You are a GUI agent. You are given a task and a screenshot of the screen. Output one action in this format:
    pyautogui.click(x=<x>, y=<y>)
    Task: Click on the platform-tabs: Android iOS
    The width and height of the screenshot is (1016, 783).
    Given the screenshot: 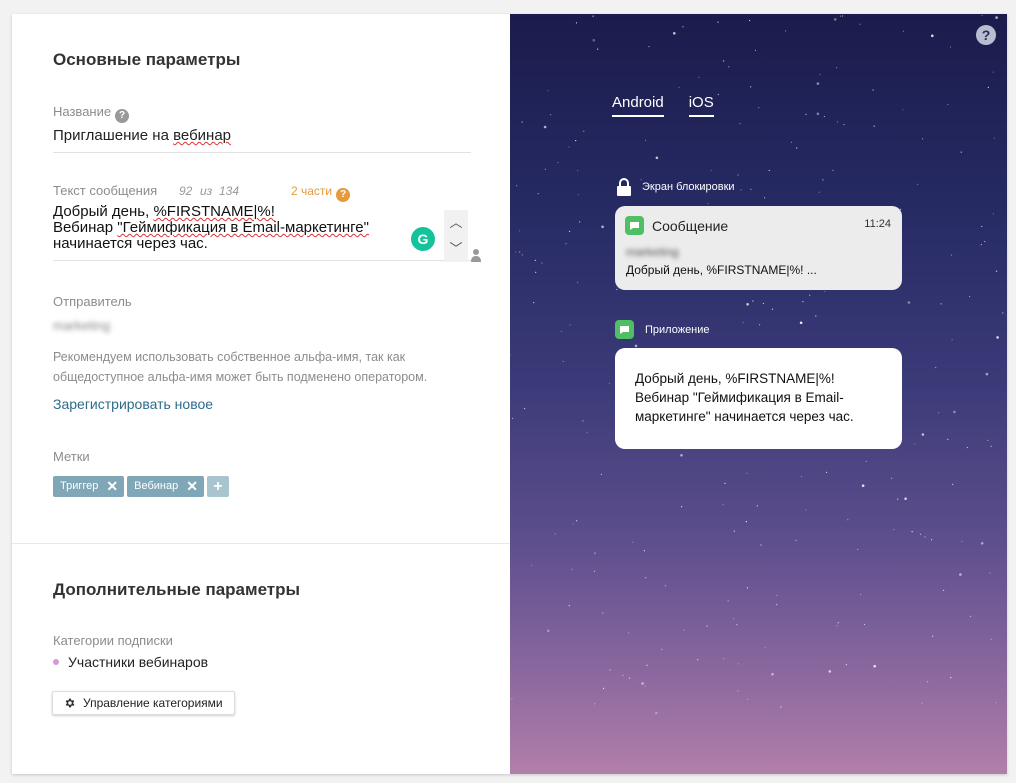 What is the action you would take?
    pyautogui.click(x=663, y=105)
    